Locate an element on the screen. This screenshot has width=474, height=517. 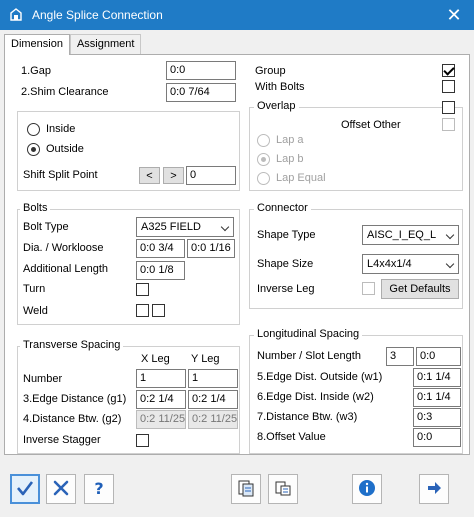
gap-label: 1.Gap is located at coordinates (36, 71).